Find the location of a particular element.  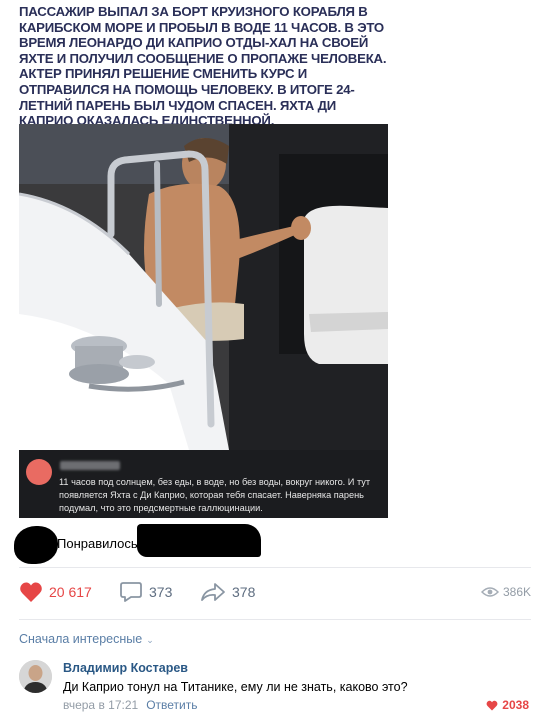

comment-button: 373 is located at coordinates (145, 592).